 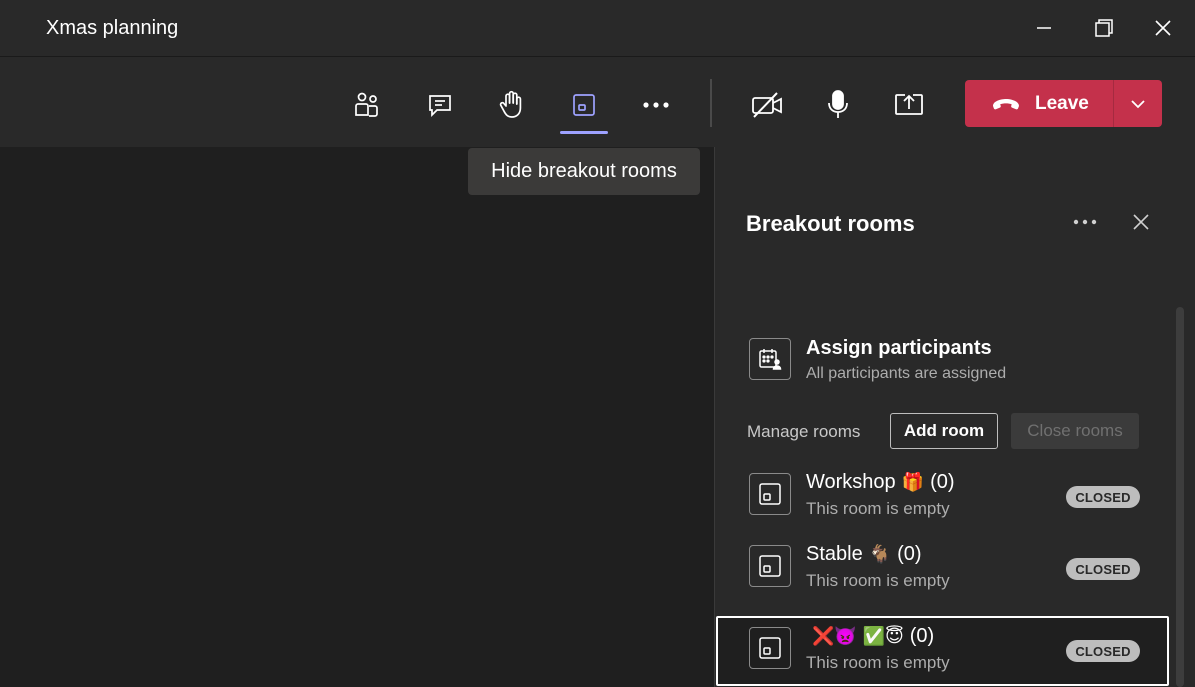 What do you see at coordinates (942, 497) in the screenshot?
I see `room-item-workshop: Workshop 🎁 (0) This room is empty CLOSED` at bounding box center [942, 497].